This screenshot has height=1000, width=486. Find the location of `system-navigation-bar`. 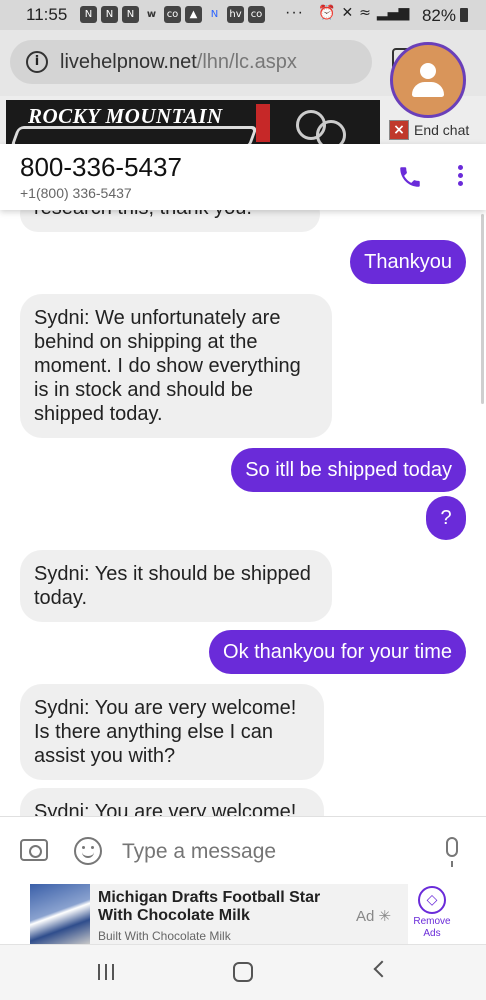

system-navigation-bar is located at coordinates (243, 972).